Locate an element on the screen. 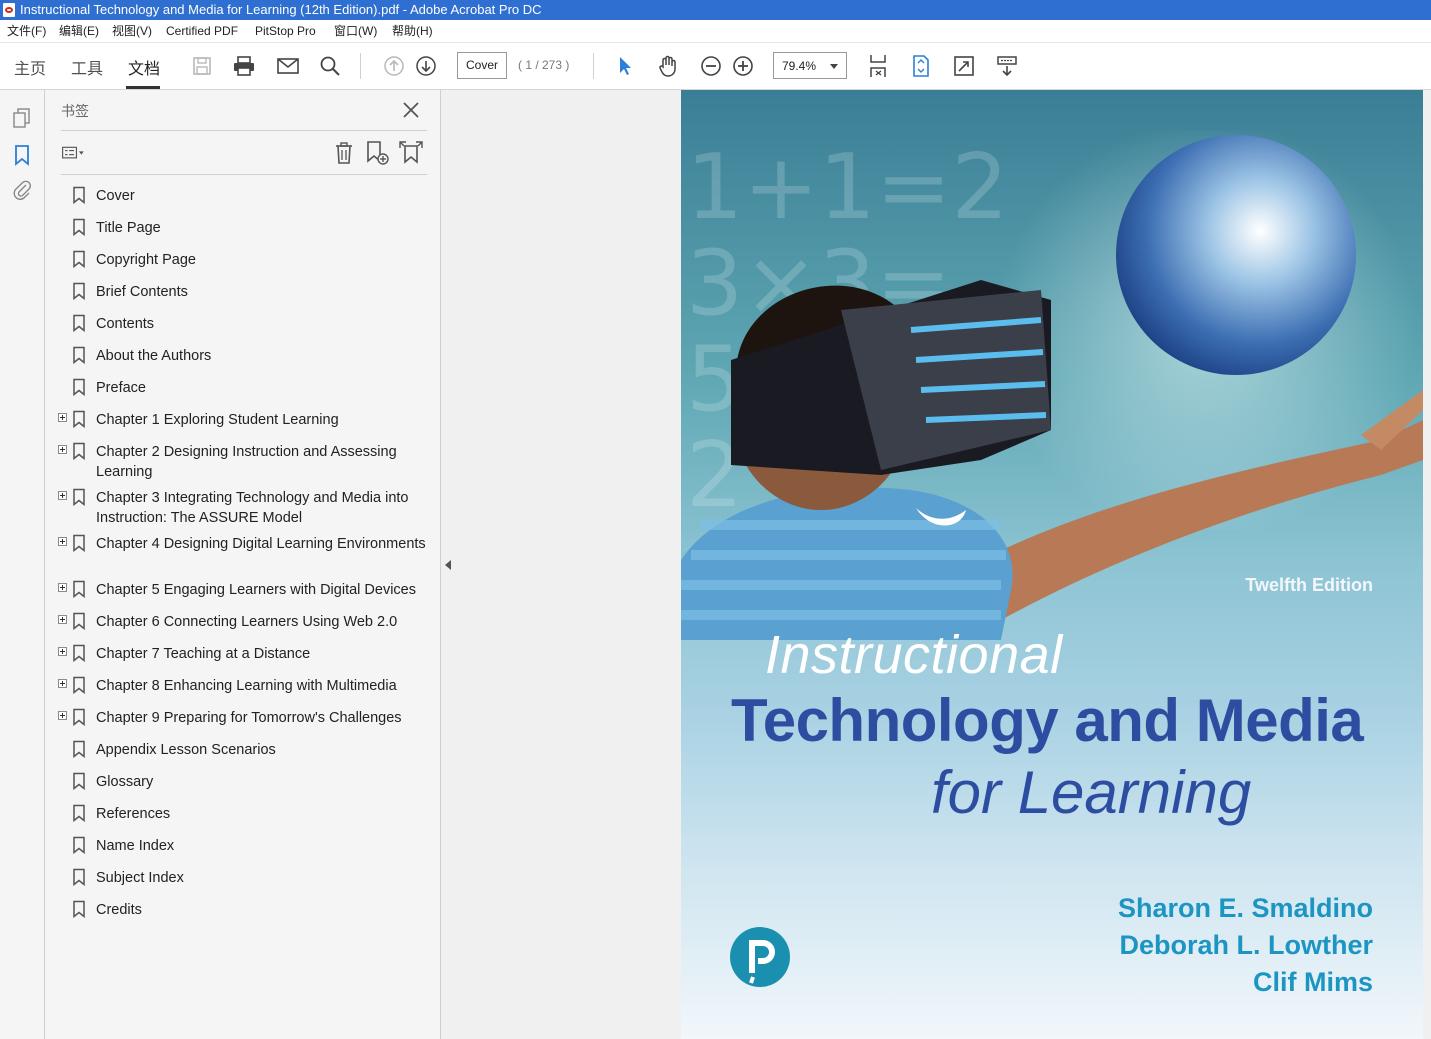 The image size is (1431, 1039). bookmark-label: Contents is located at coordinates (125, 324).